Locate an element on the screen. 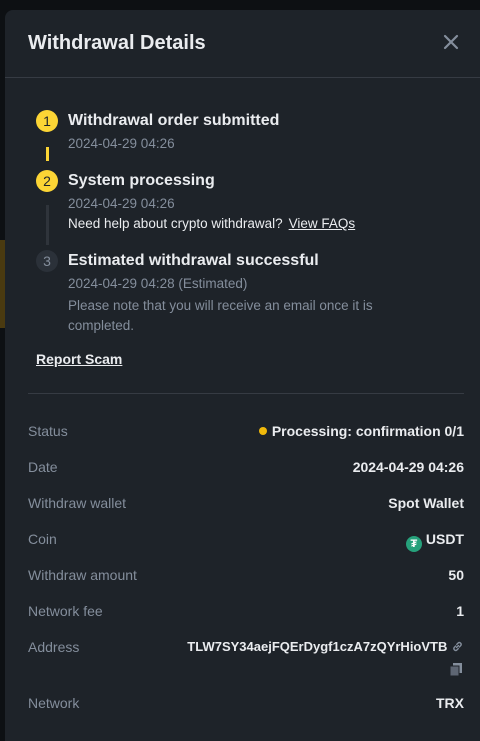 The width and height of the screenshot is (480, 741). address-text: TLW7SY34aejFQErDygf1czA7zQYrHioVTB is located at coordinates (317, 646).